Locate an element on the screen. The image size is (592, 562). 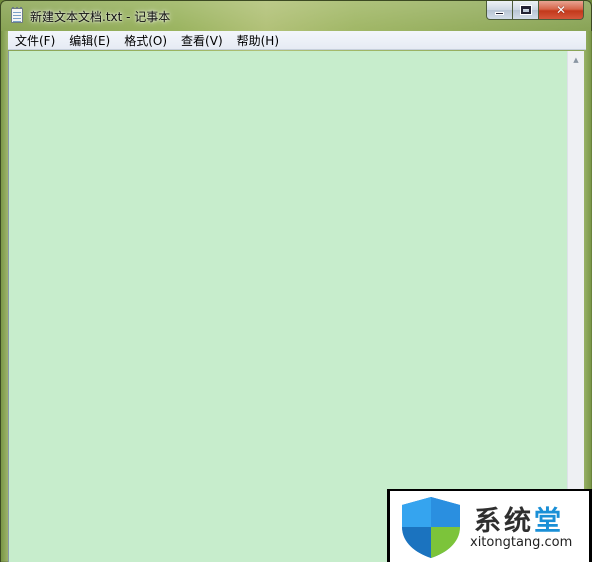
watermark-brand-prefix: 系统 is located at coordinates (504, 521).